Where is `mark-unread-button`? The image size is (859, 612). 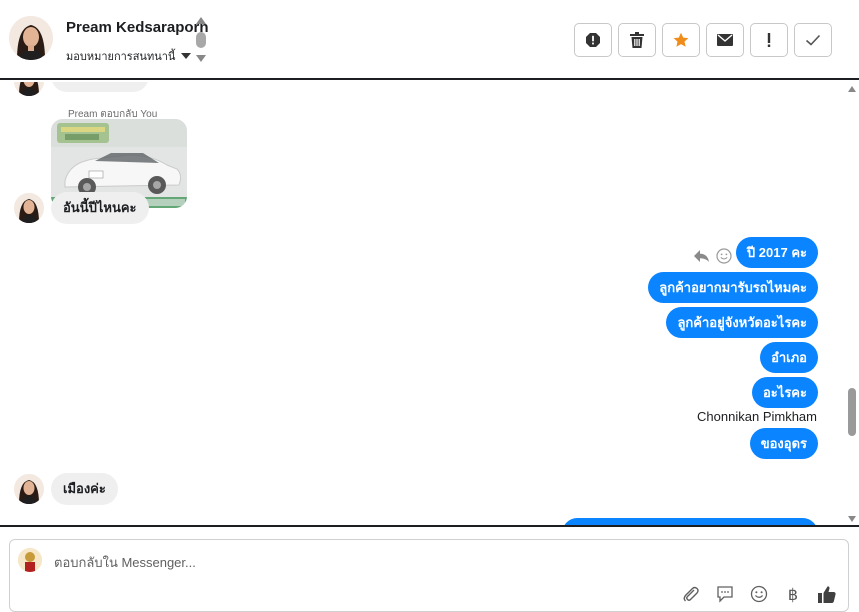
mark-unread-button is located at coordinates (725, 40).